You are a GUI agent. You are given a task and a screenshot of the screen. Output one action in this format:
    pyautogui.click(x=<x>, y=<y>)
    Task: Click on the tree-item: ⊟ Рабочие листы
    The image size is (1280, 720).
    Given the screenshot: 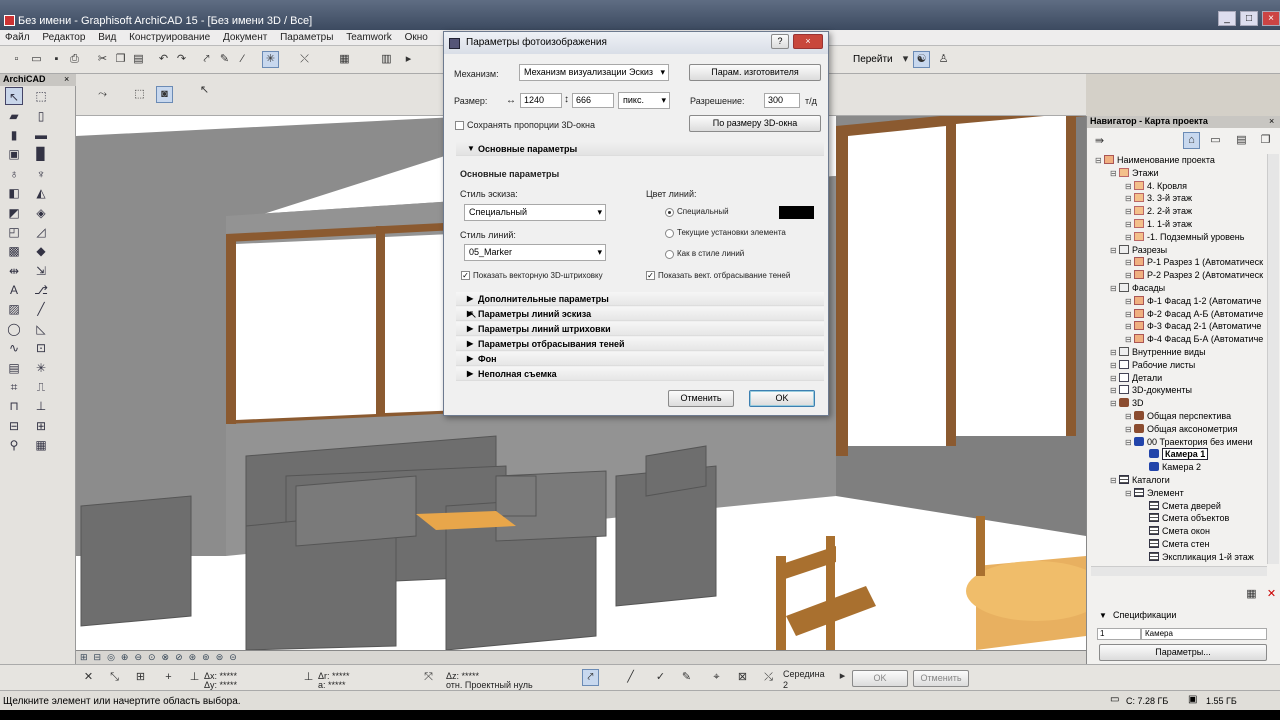 What is the action you would take?
    pyautogui.click(x=1152, y=365)
    